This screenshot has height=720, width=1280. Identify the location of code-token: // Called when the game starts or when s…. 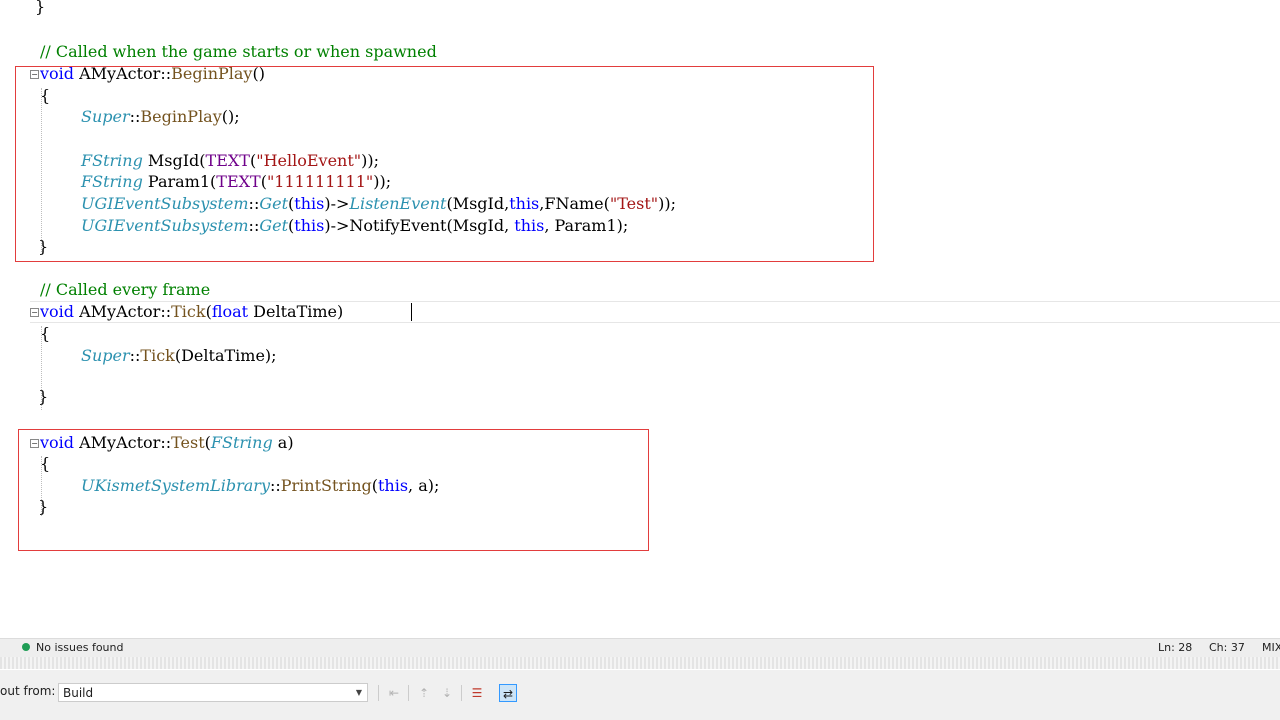
(238, 51).